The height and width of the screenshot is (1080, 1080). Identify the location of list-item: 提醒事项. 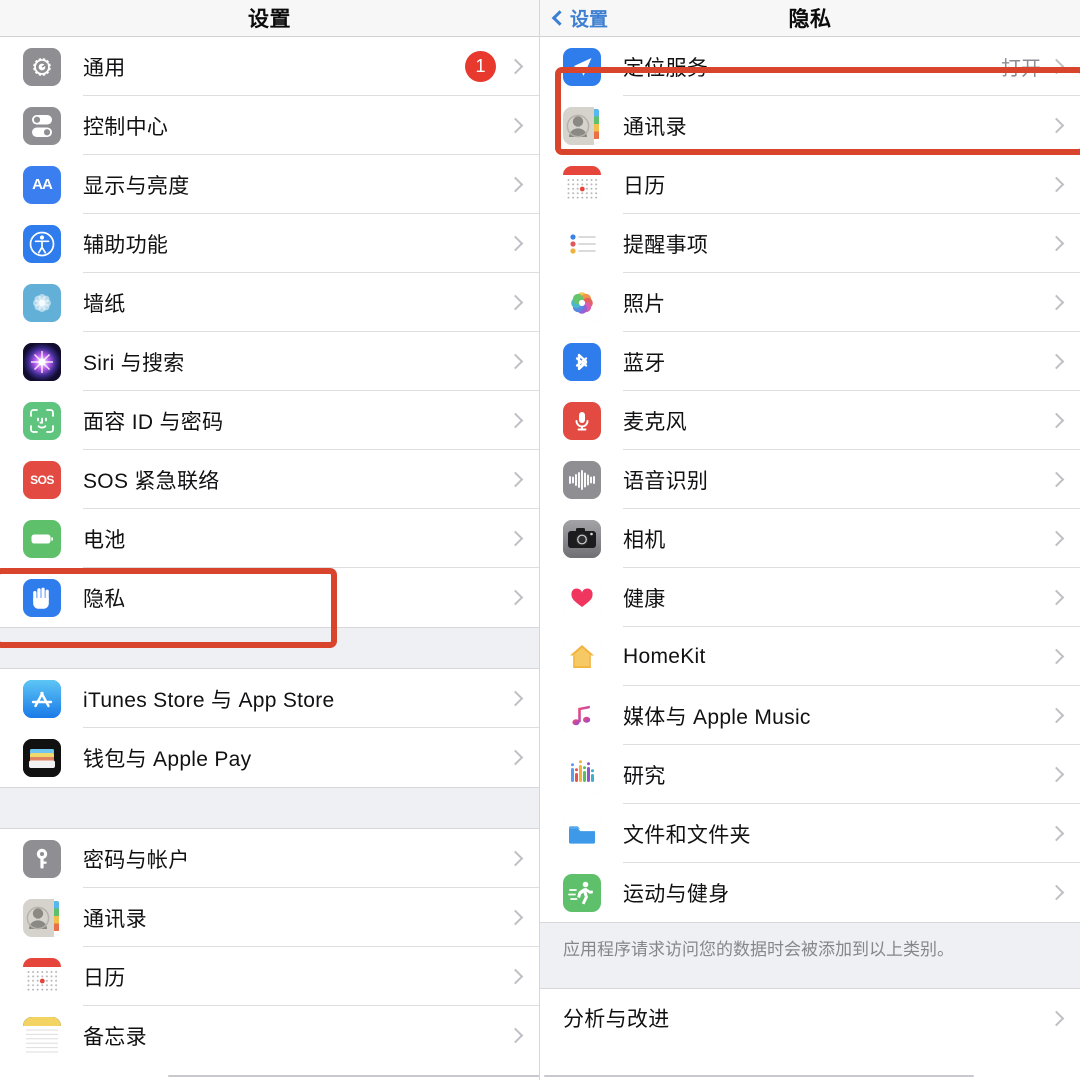
(810, 243).